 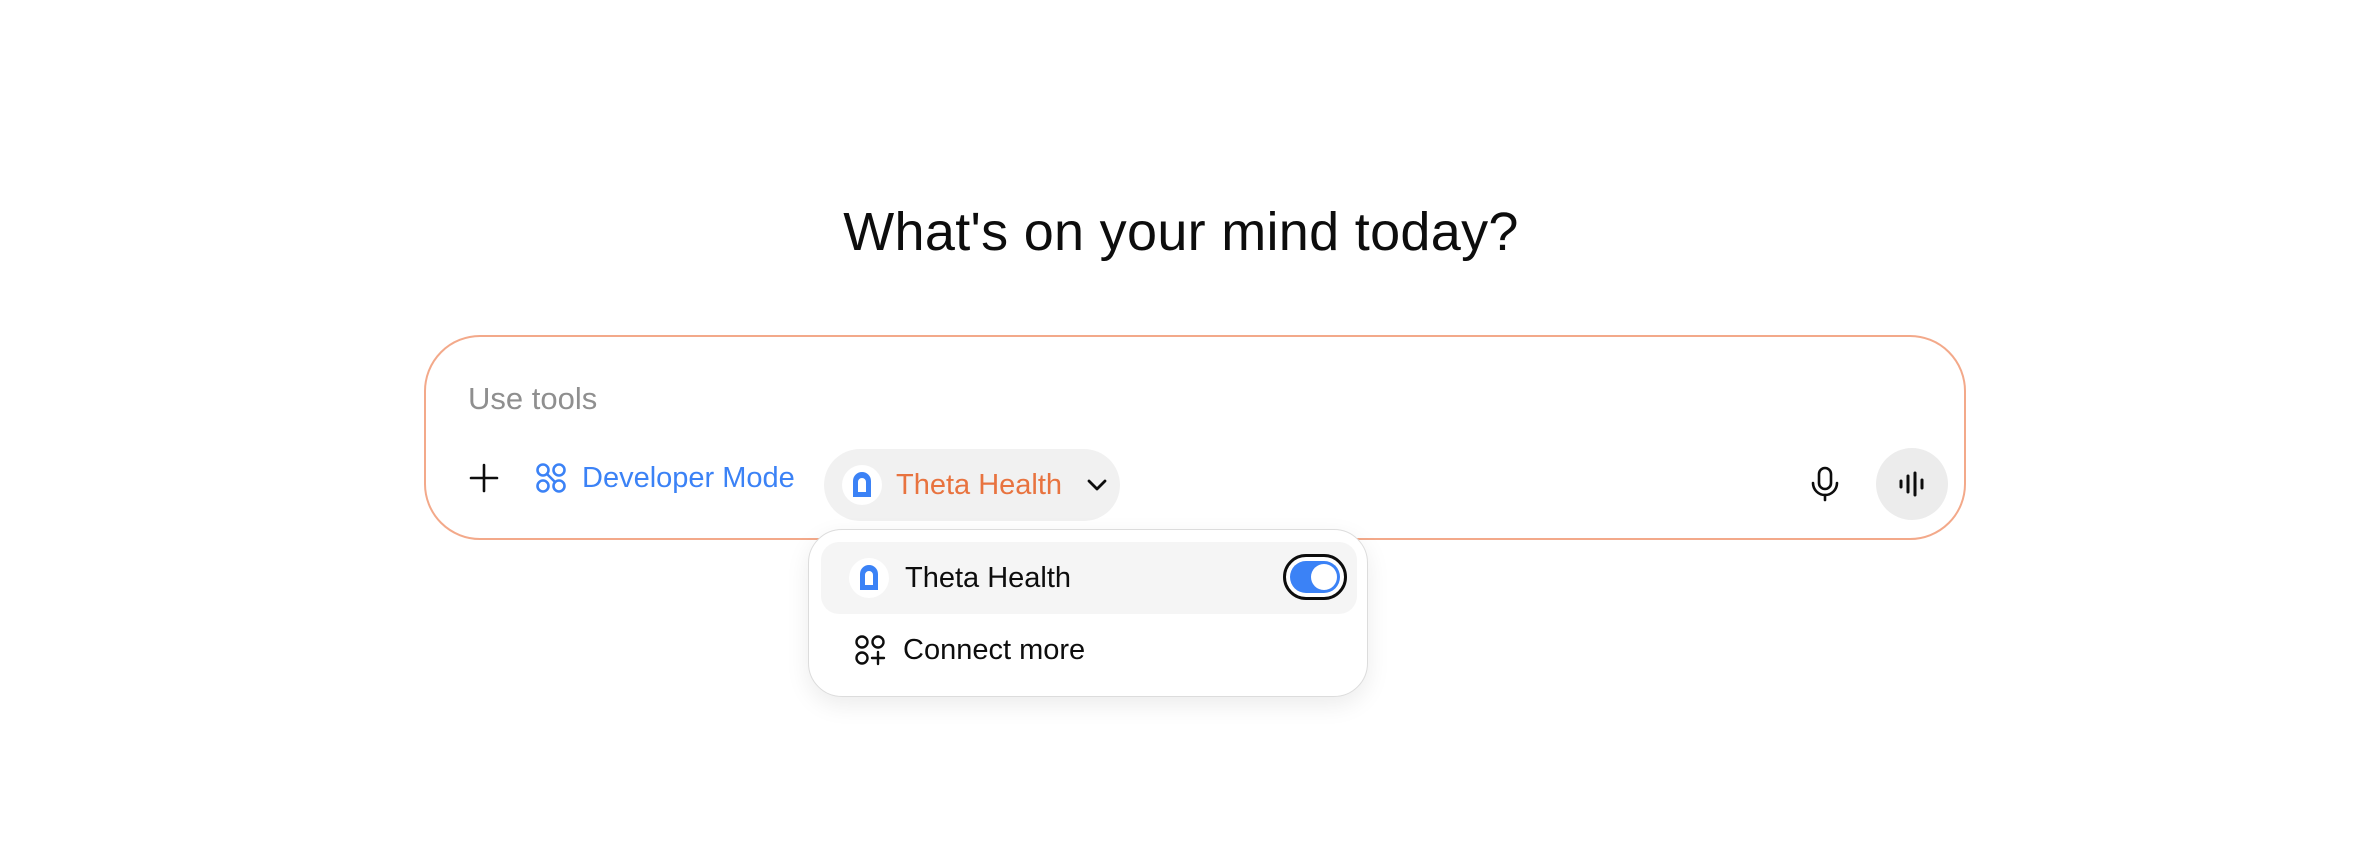 I want to click on connected-app-label: Theta Health, so click(x=979, y=484).